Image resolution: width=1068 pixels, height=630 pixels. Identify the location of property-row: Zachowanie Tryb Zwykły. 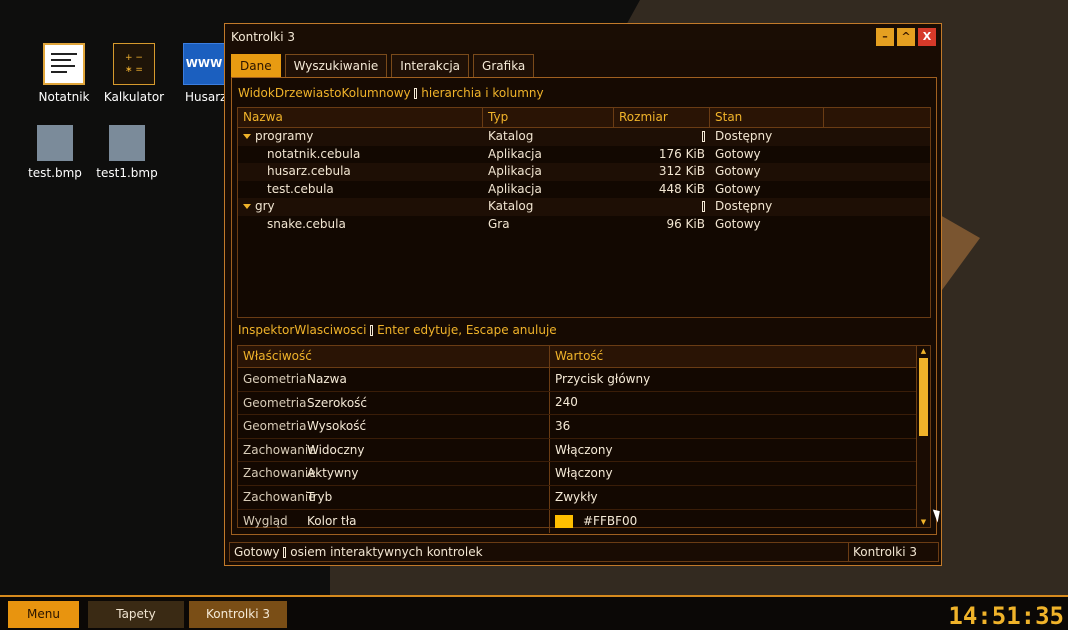
(577, 497).